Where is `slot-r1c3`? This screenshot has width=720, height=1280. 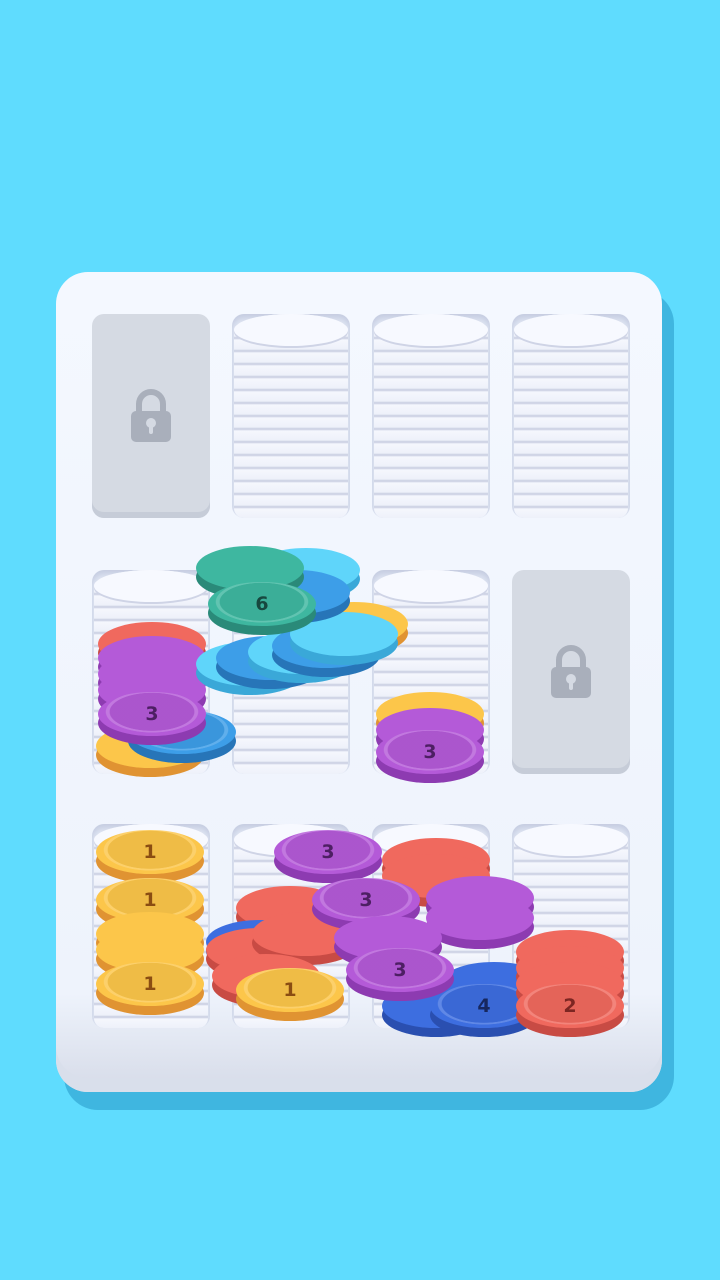
slot-r1c3 is located at coordinates (431, 416).